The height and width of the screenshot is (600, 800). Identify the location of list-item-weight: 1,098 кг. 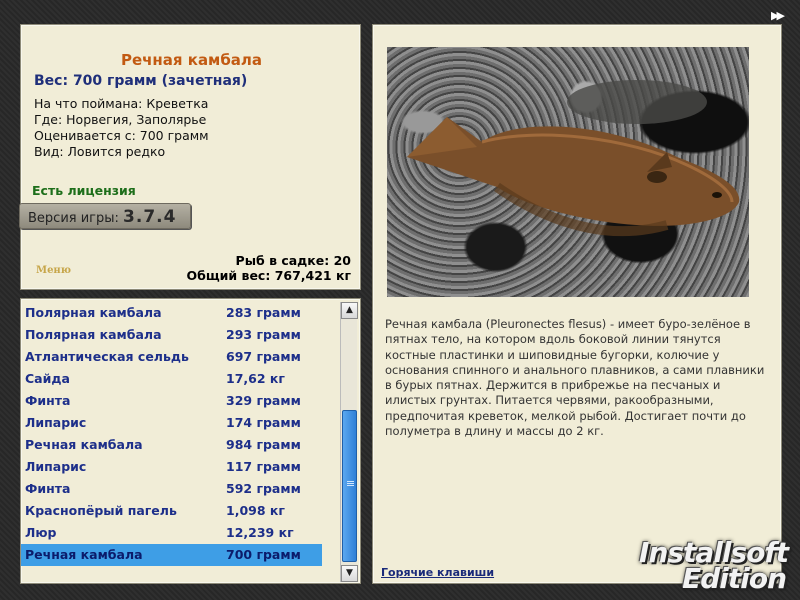
(255, 510).